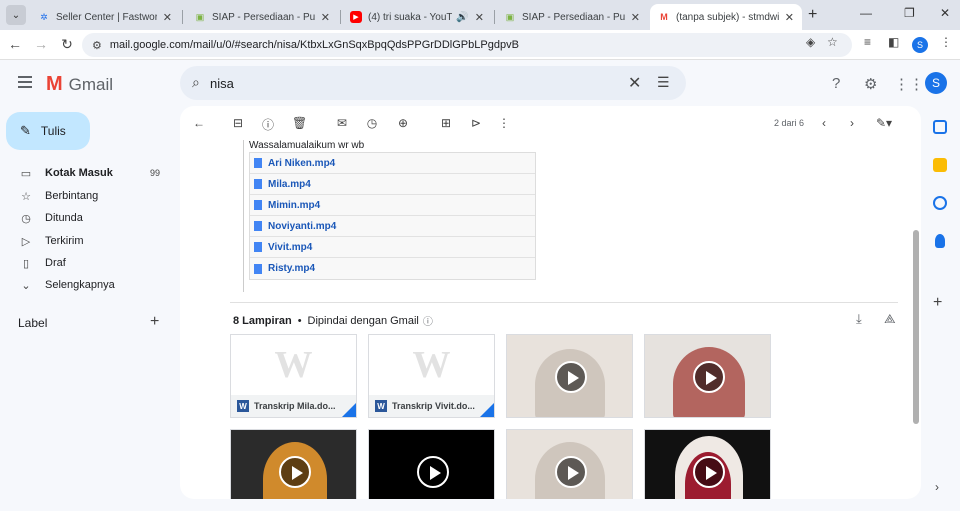 The width and height of the screenshot is (960, 511). Describe the element at coordinates (726, 17) in the screenshot. I see `browser-tab-5-active: M (tanpa subjek) - stmdwi3121 ✕` at that location.